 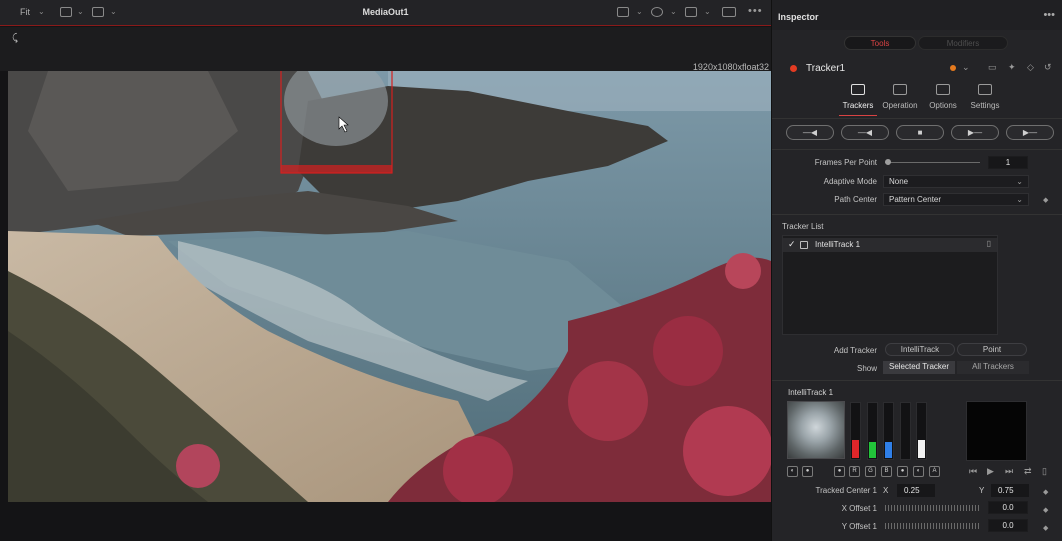 I want to click on y-offset-input: 0.0, so click(x=1008, y=525).